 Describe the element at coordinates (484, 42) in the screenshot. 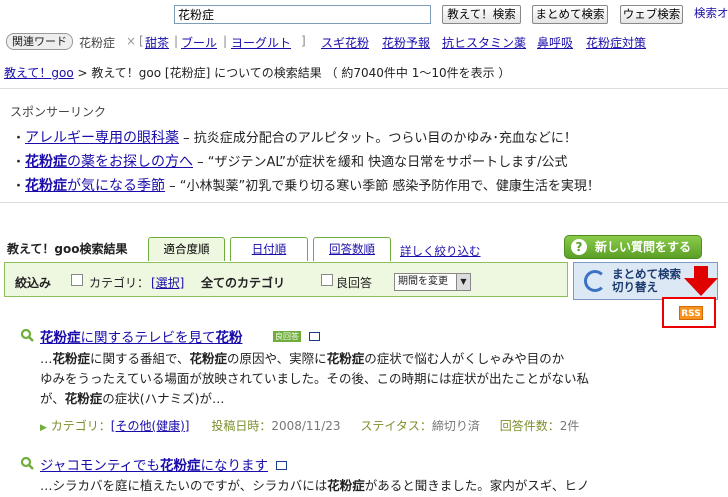

I see `related-word-antihistamine: 抗ヒスタミン薬` at that location.